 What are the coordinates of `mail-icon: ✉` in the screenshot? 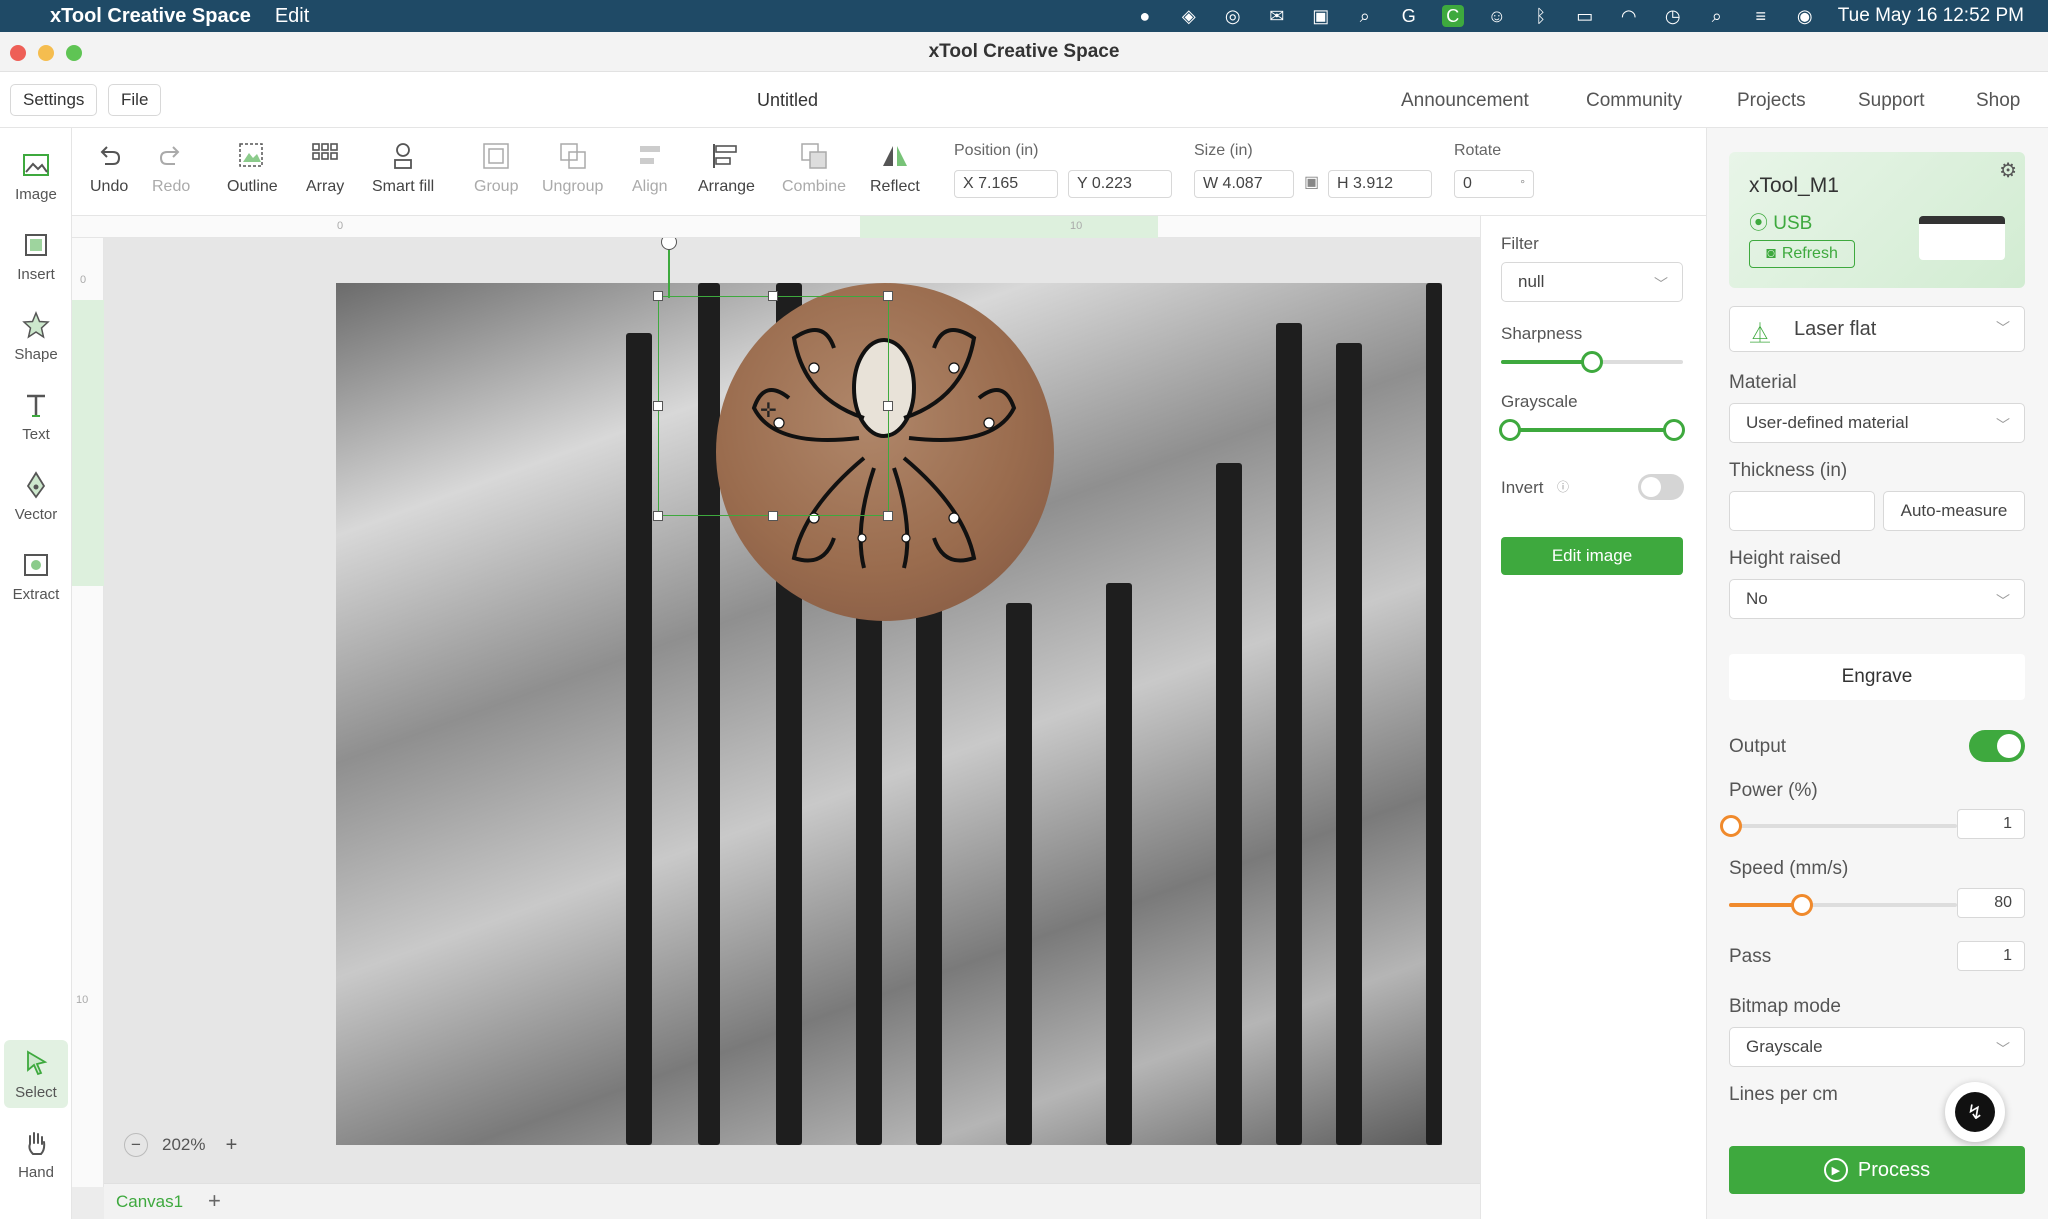 It's located at (1277, 16).